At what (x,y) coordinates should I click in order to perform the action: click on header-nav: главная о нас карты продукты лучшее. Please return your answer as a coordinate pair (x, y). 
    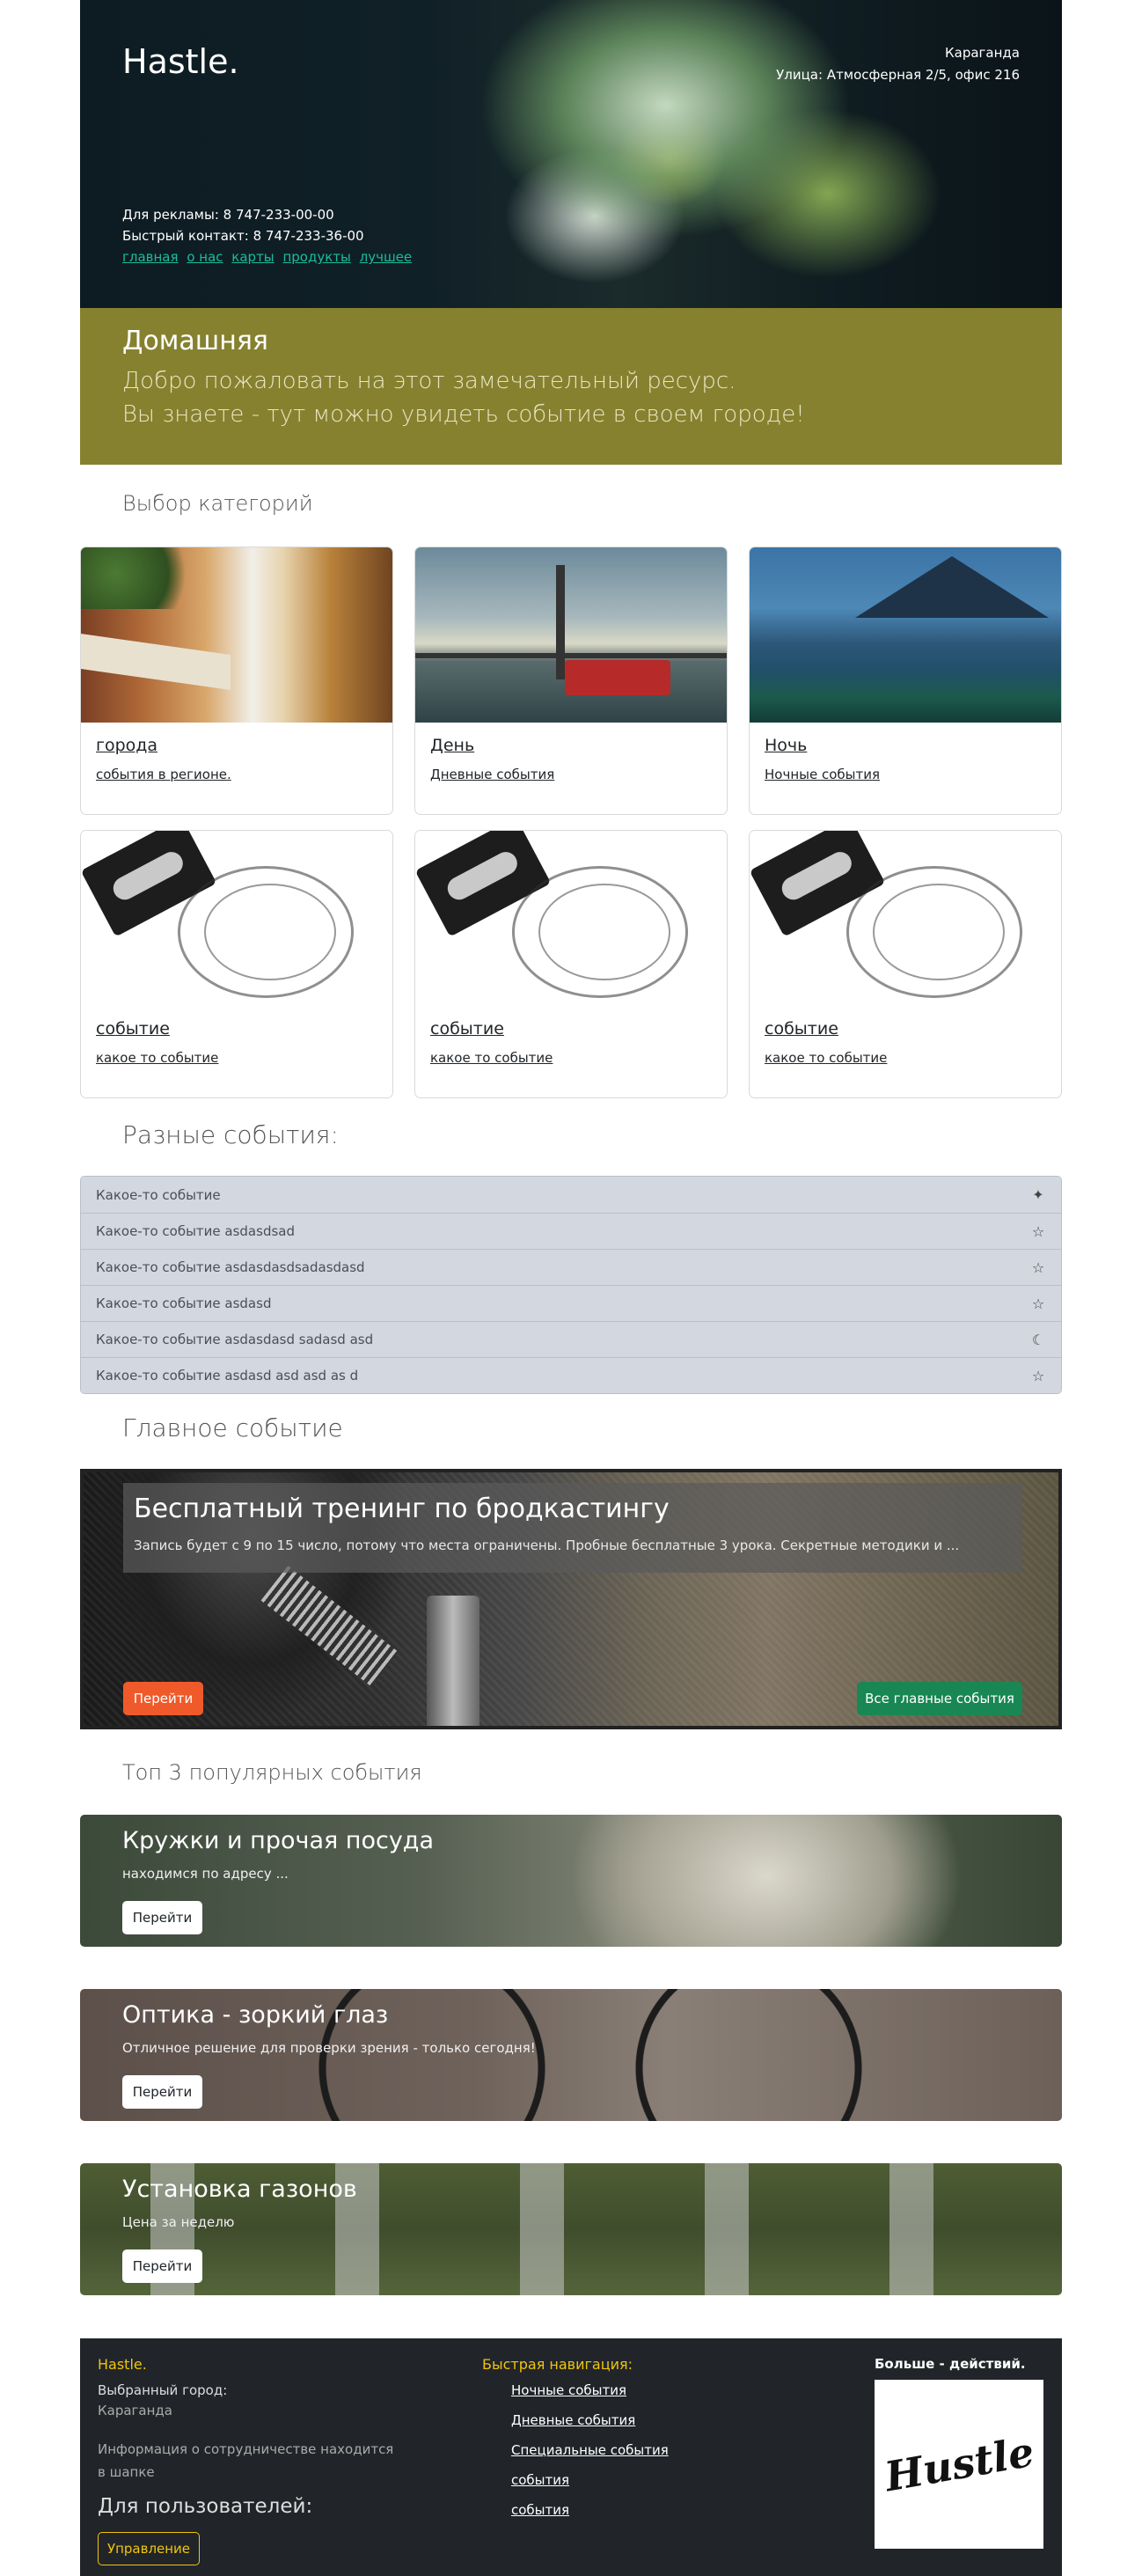
    Looking at the image, I should click on (269, 257).